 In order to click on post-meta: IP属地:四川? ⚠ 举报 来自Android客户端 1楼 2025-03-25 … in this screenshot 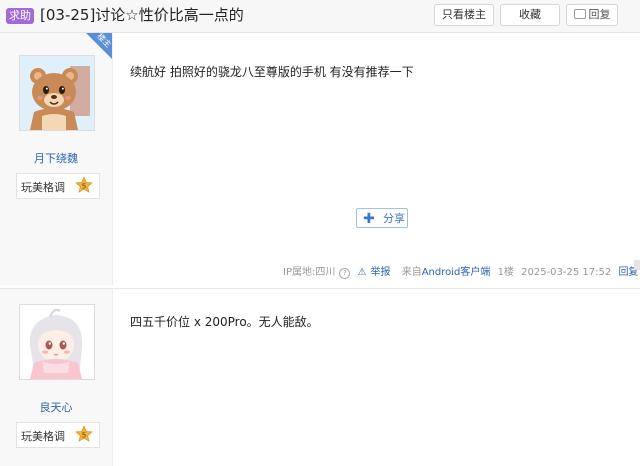, I will do `click(461, 271)`.